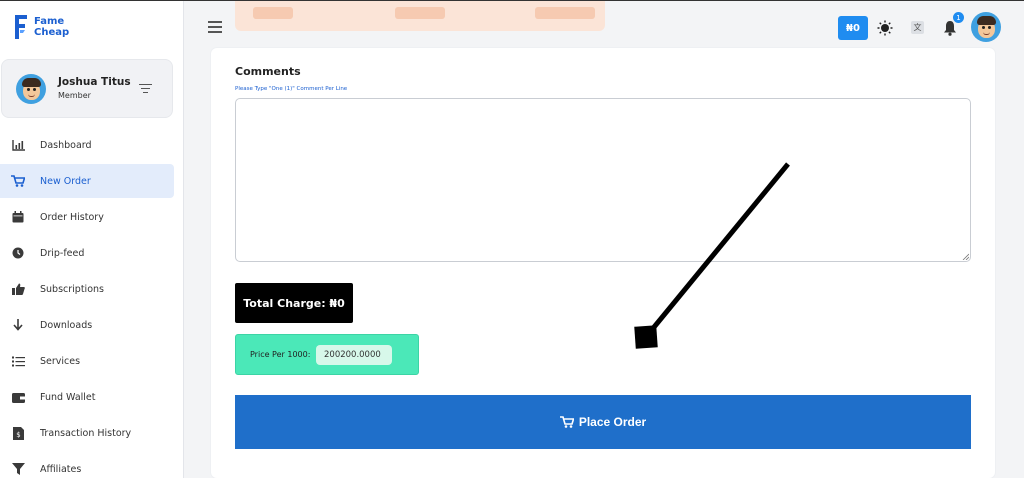 The height and width of the screenshot is (478, 1024). Describe the element at coordinates (65, 181) in the screenshot. I see `sidebar-item-label: New Order` at that location.